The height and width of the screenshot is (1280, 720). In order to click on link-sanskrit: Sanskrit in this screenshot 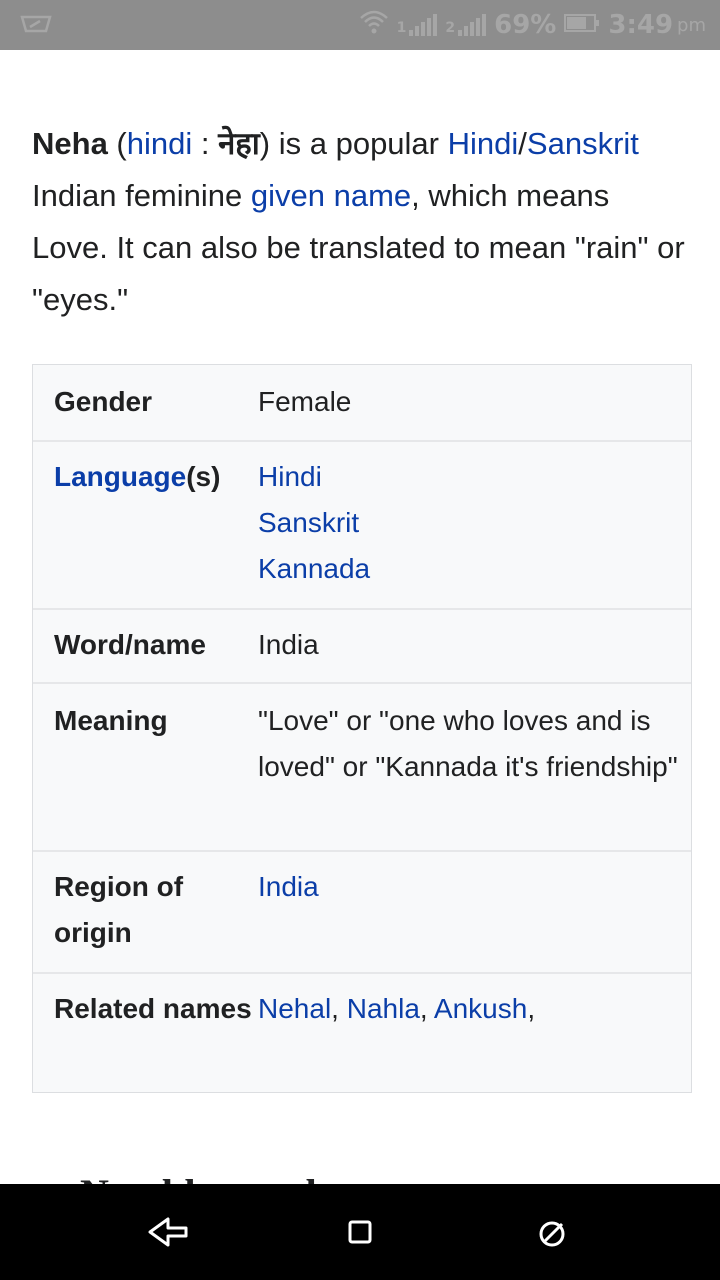, I will do `click(583, 143)`.